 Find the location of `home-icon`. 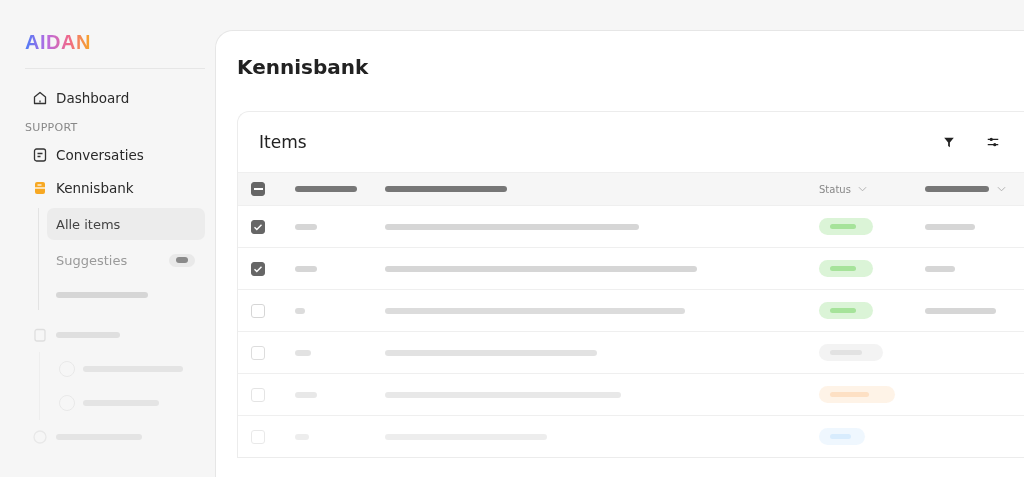

home-icon is located at coordinates (40, 98).